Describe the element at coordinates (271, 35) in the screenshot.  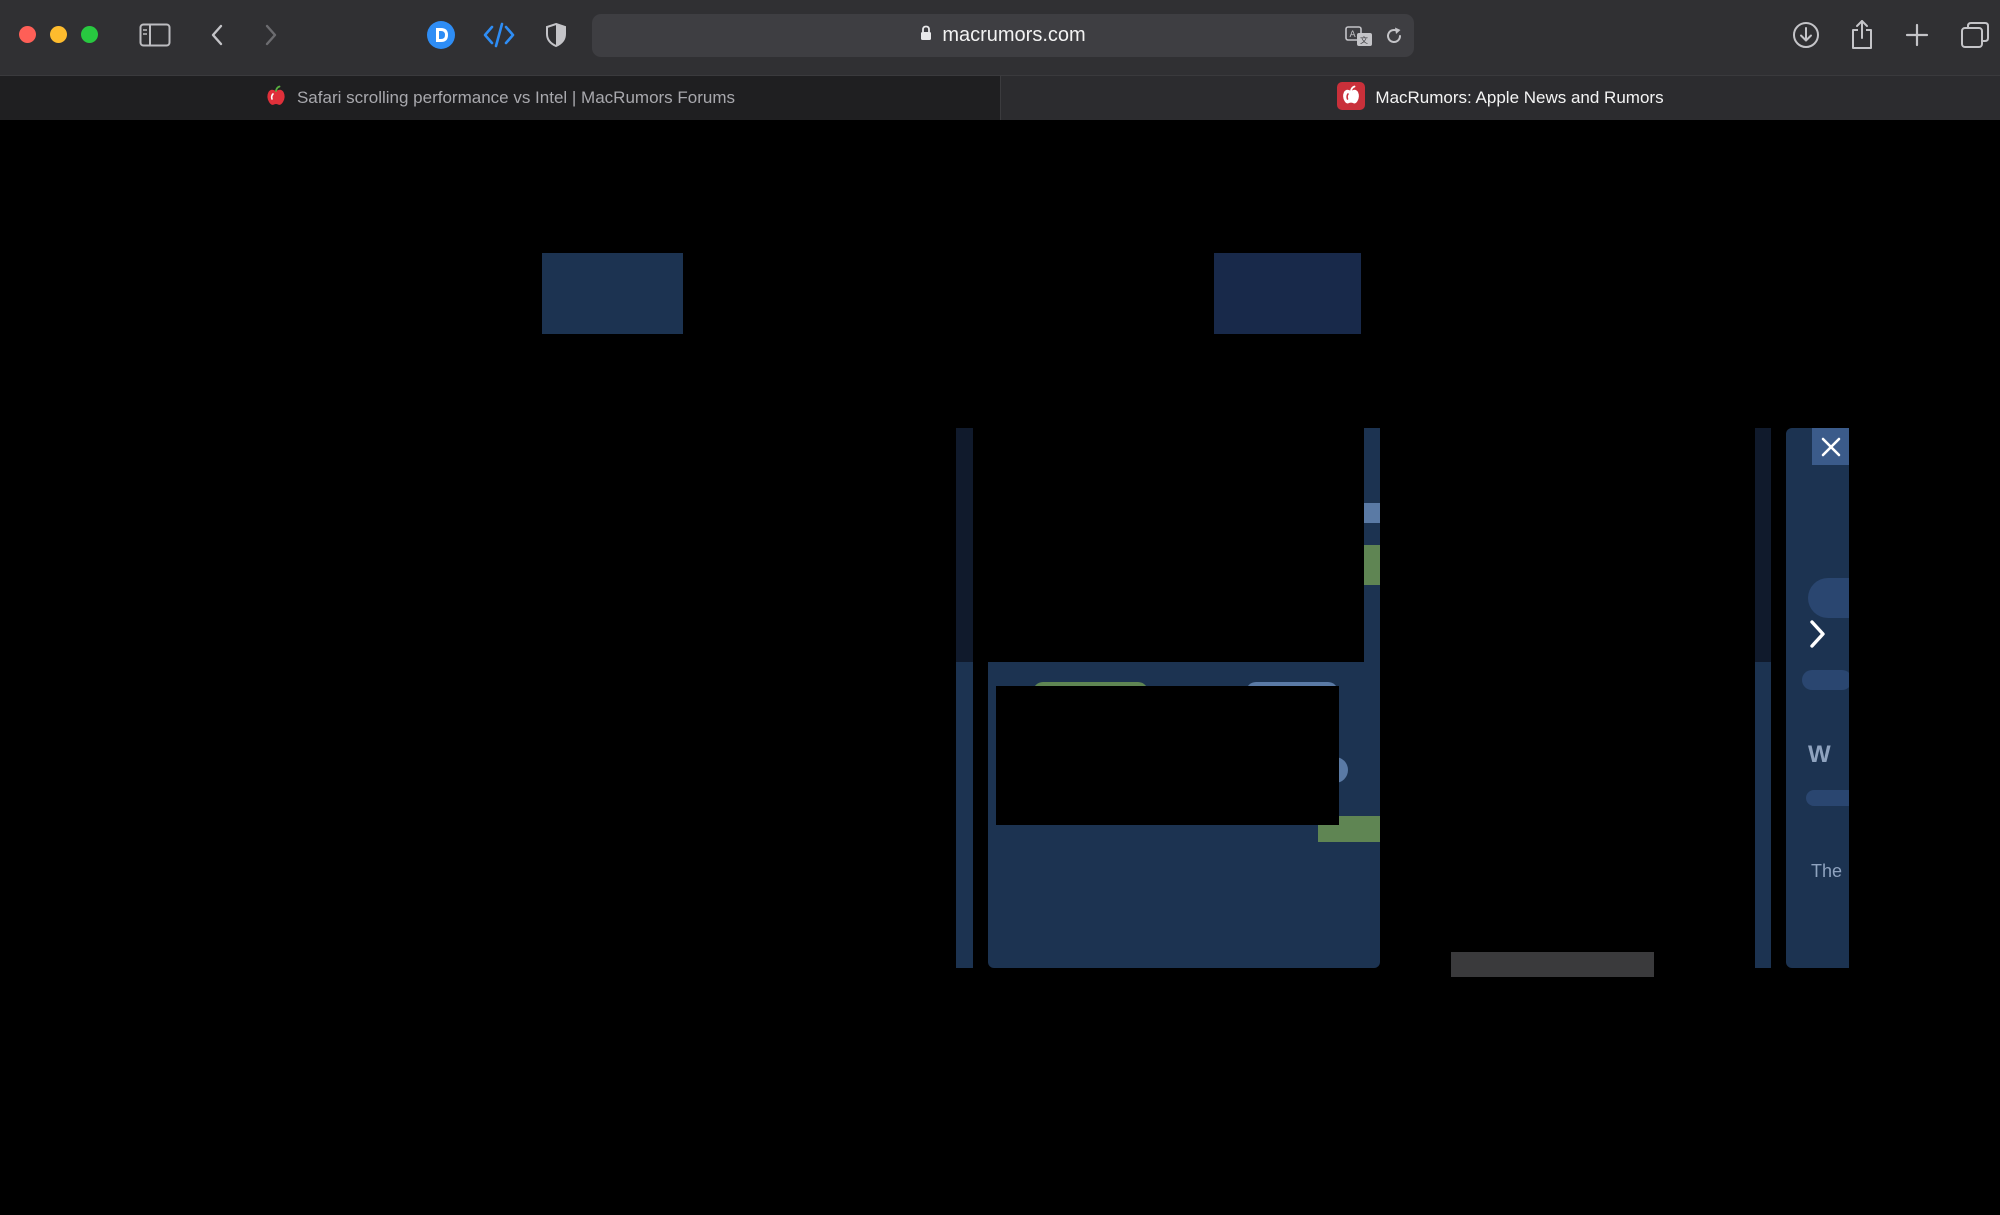
I see `forward-icon` at that location.